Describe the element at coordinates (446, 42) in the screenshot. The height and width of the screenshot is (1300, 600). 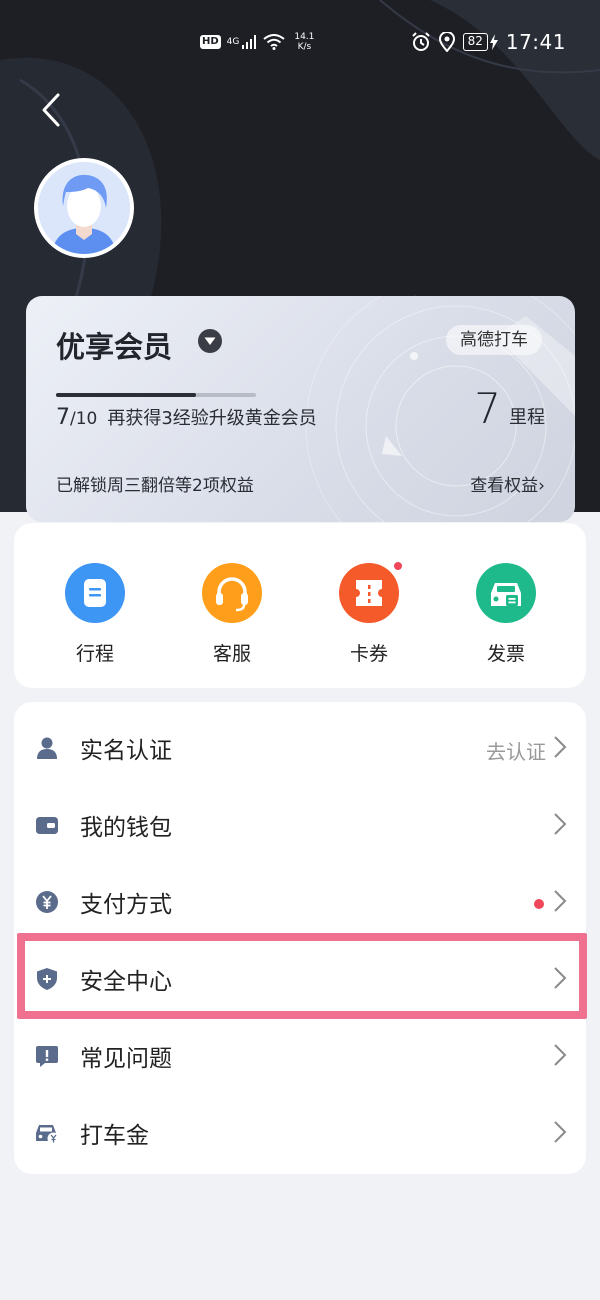
I see `location-icon` at that location.